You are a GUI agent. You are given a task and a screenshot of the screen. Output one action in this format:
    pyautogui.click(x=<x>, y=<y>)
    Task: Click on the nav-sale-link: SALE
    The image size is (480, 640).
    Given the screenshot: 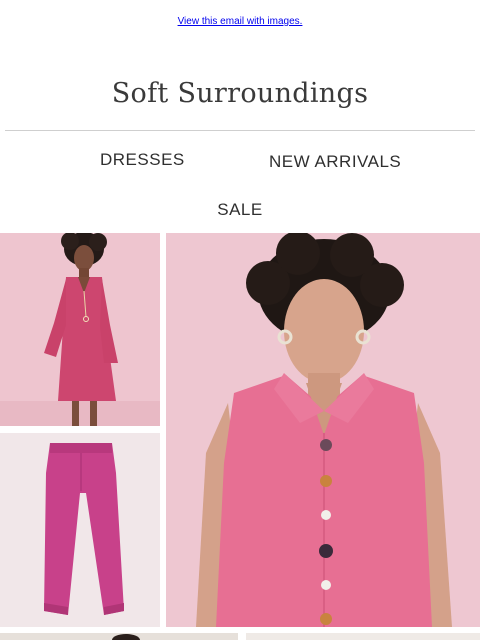 What is the action you would take?
    pyautogui.click(x=240, y=210)
    